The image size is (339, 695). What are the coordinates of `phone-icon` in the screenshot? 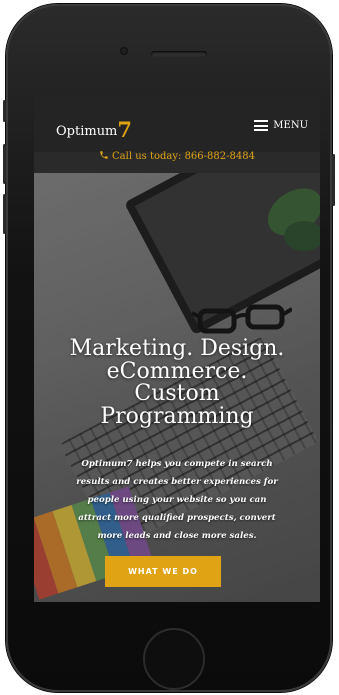 It's located at (104, 155).